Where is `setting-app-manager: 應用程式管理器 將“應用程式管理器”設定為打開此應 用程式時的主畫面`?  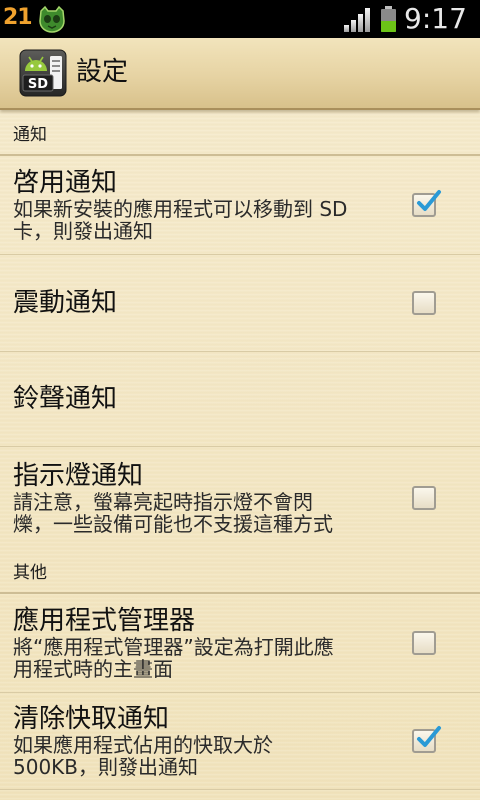 setting-app-manager: 應用程式管理器 將“應用程式管理器”設定為打開此應 用程式時的主畫面 is located at coordinates (240, 643).